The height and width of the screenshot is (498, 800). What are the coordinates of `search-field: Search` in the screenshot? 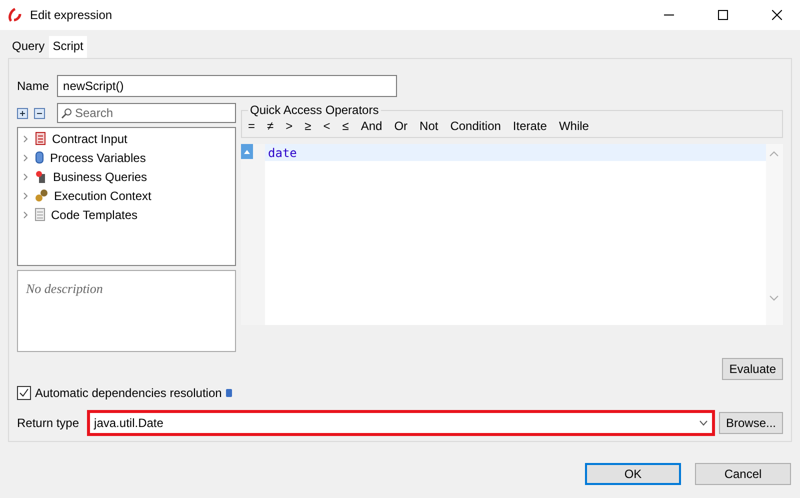 It's located at (146, 113).